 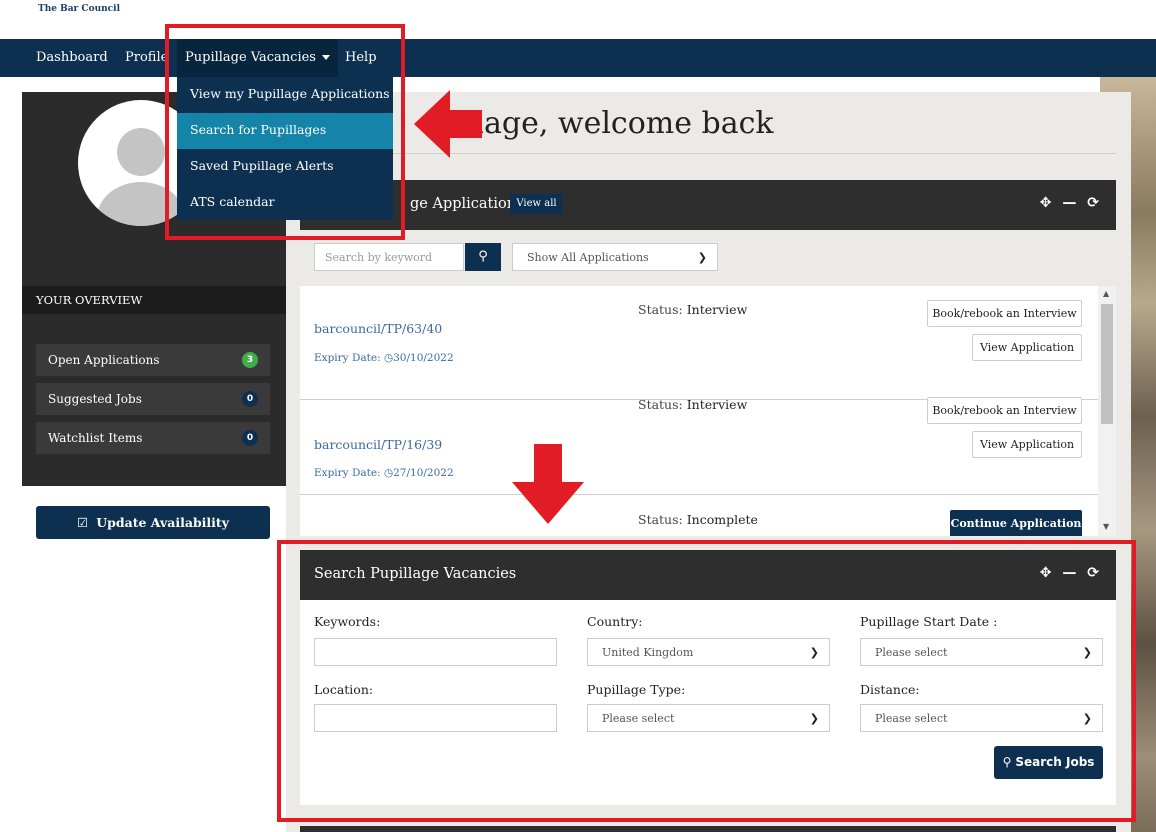 I want to click on count-badge: 3, so click(x=250, y=360).